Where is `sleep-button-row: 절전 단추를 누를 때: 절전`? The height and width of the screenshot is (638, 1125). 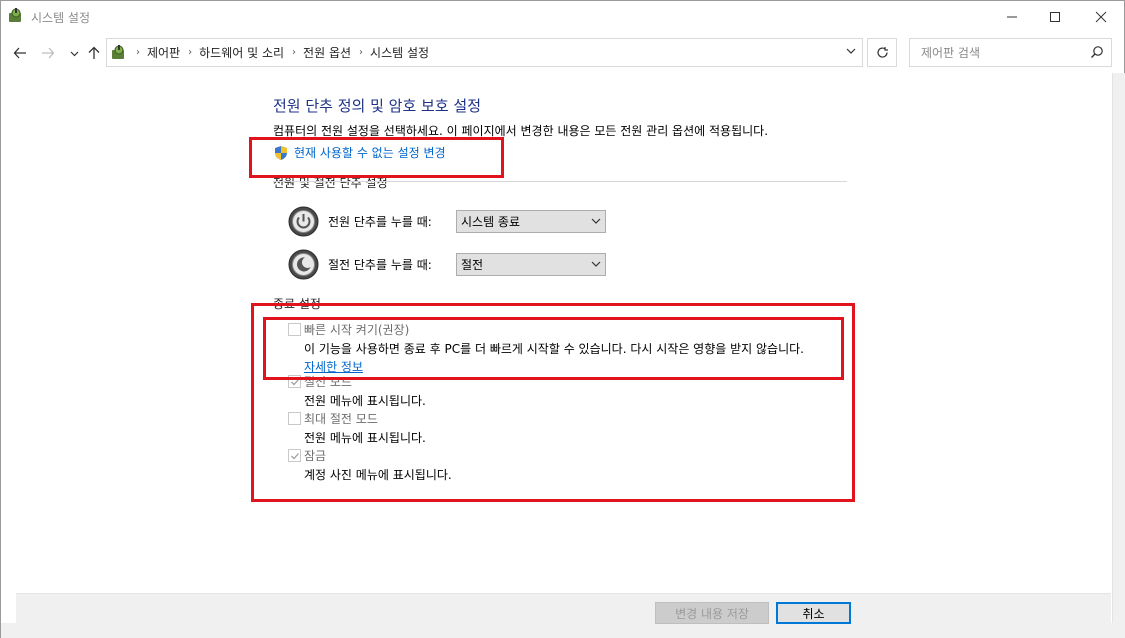 sleep-button-row: 절전 단추를 누를 때: 절전 is located at coordinates (447, 264).